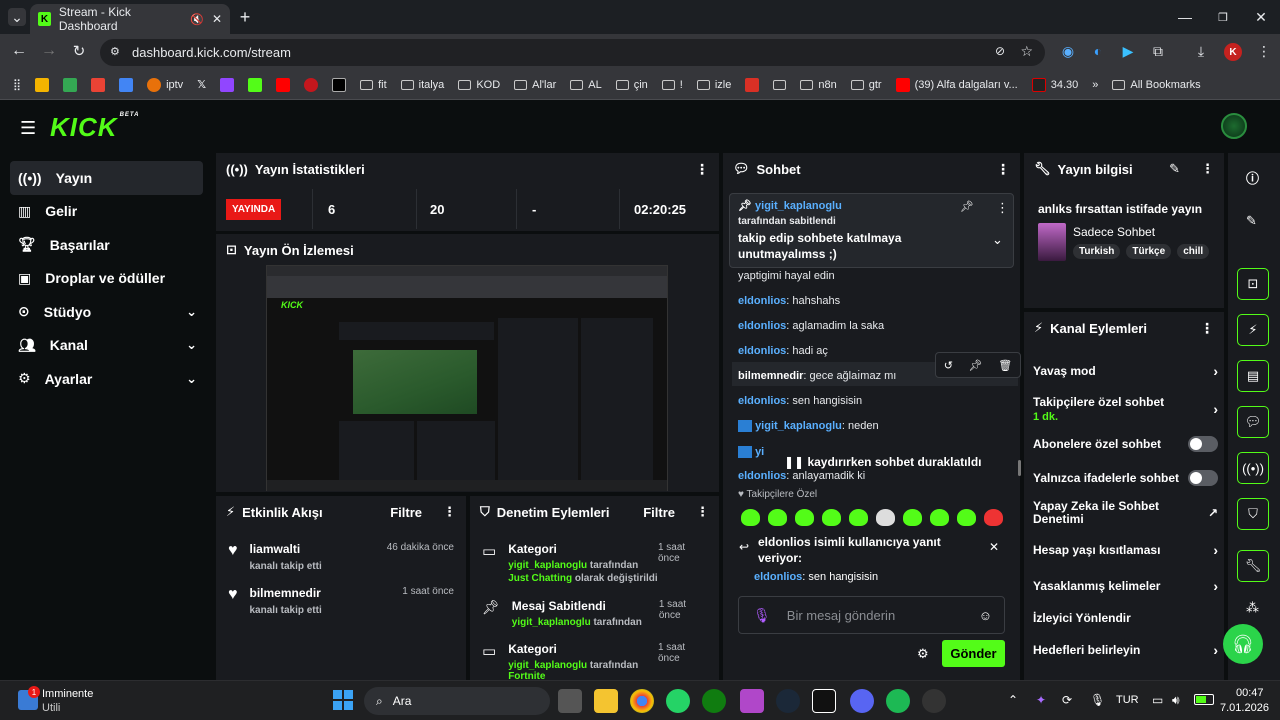  What do you see at coordinates (752, 84) in the screenshot?
I see `bookmark-pdf-icon` at bounding box center [752, 84].